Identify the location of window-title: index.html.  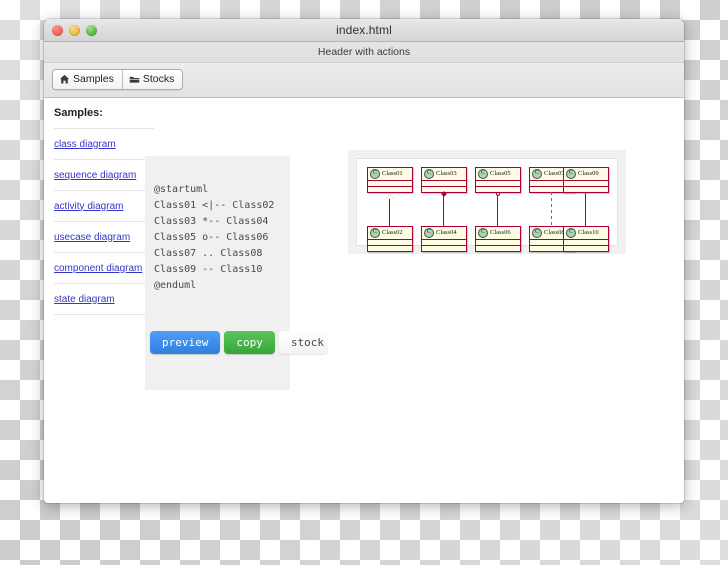
(364, 30).